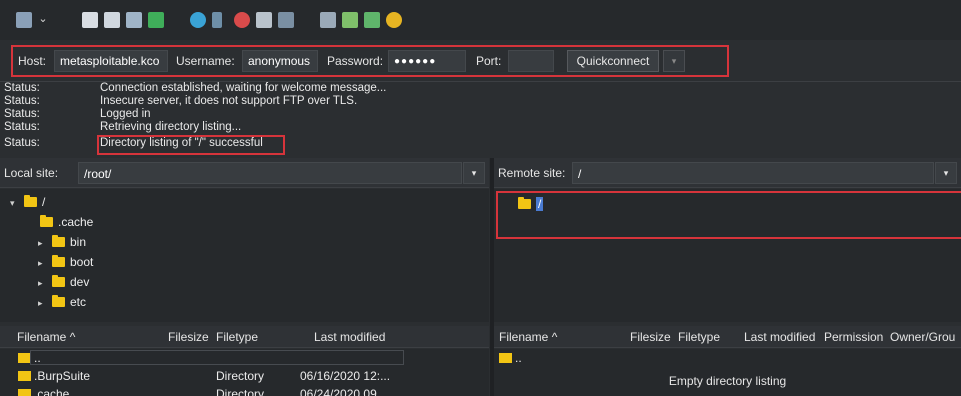 The width and height of the screenshot is (961, 396). Describe the element at coordinates (43, 19) in the screenshot. I see `dropdown-caret-icon: ⌄` at that location.